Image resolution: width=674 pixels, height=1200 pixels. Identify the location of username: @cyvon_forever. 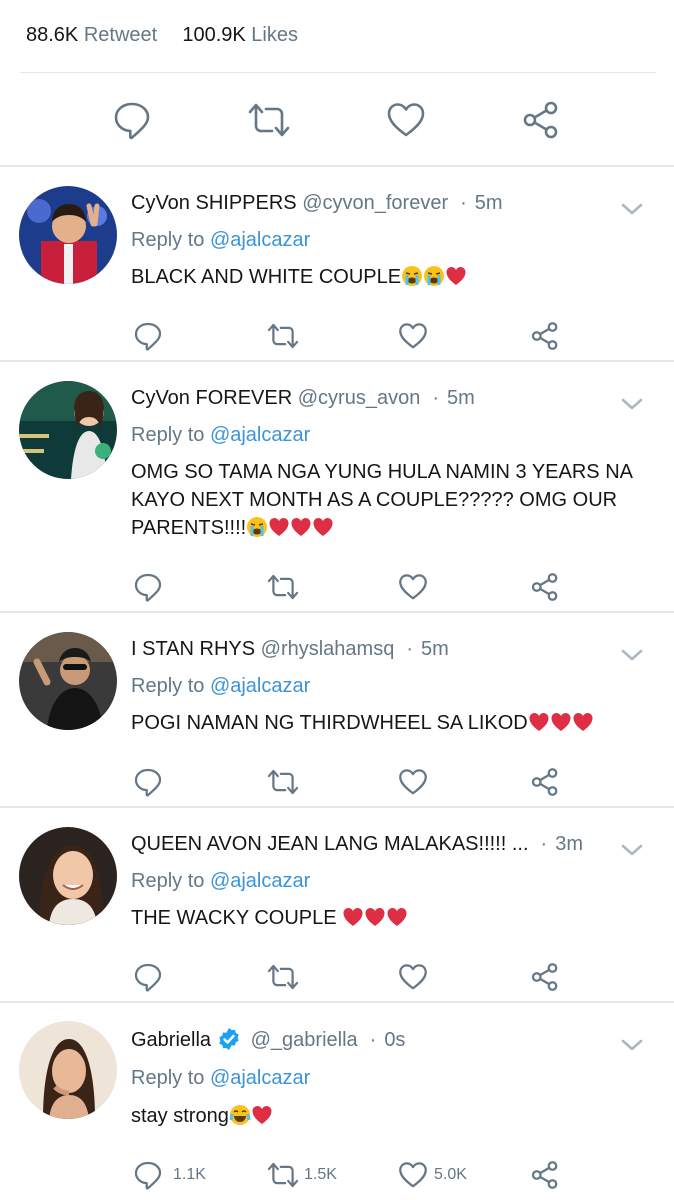
(375, 203).